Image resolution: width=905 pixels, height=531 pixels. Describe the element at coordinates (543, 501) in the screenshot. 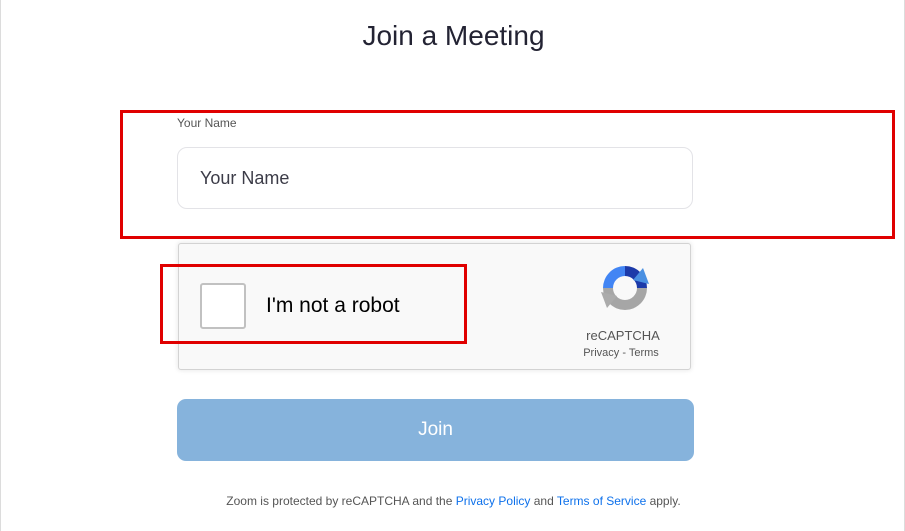

I see `notice-middle: and` at that location.